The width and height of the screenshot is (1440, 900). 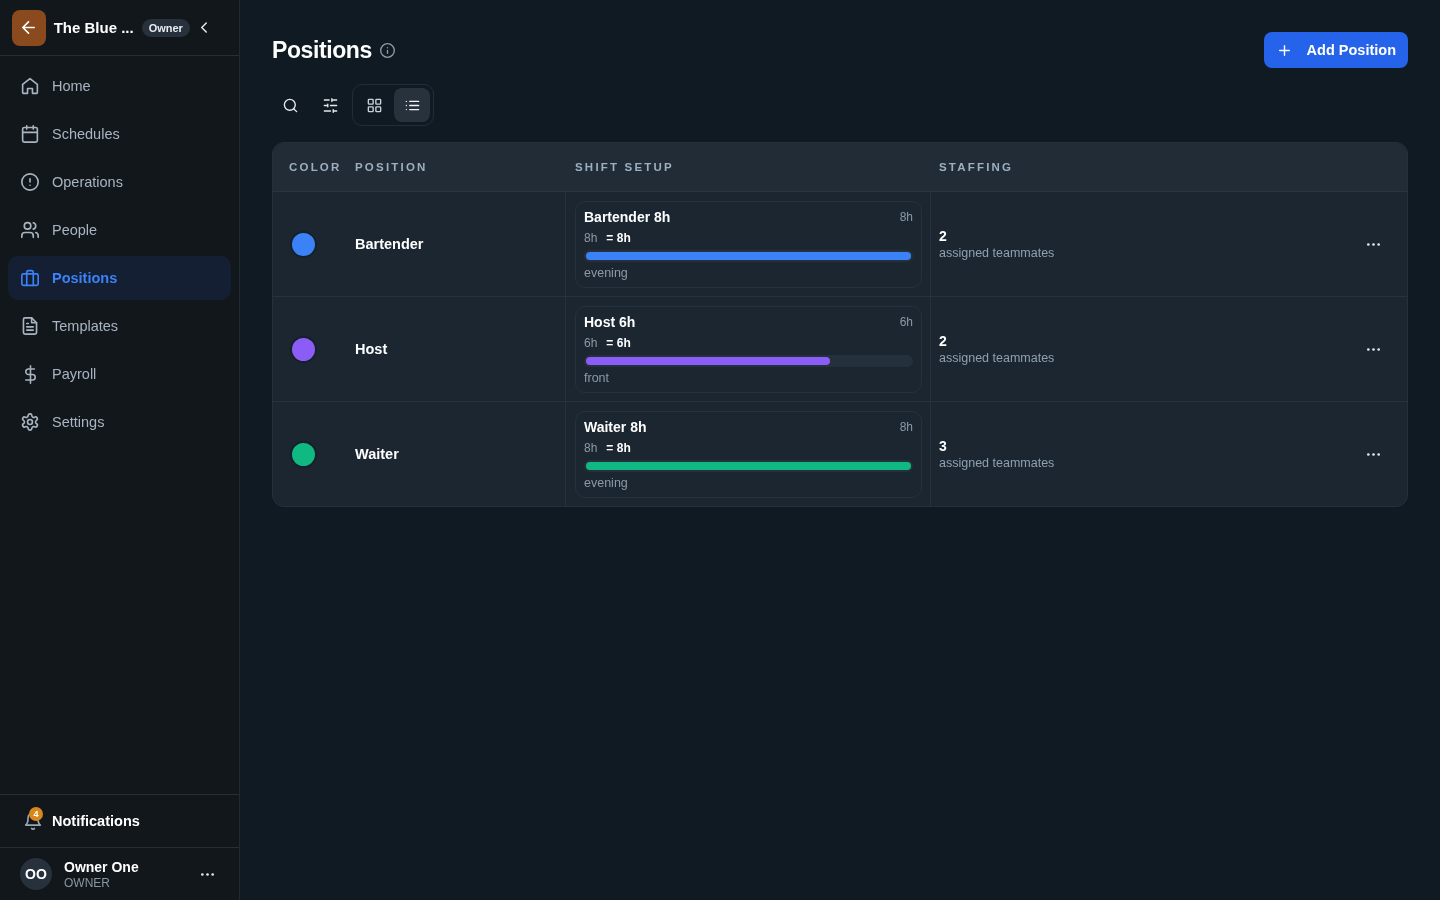 I want to click on chevron-left-icon, so click(x=204, y=27).